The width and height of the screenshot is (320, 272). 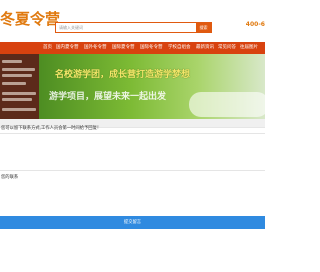 I want to click on banner-headline: 名校游学团，成长营打造游学梦想, so click(x=123, y=75).